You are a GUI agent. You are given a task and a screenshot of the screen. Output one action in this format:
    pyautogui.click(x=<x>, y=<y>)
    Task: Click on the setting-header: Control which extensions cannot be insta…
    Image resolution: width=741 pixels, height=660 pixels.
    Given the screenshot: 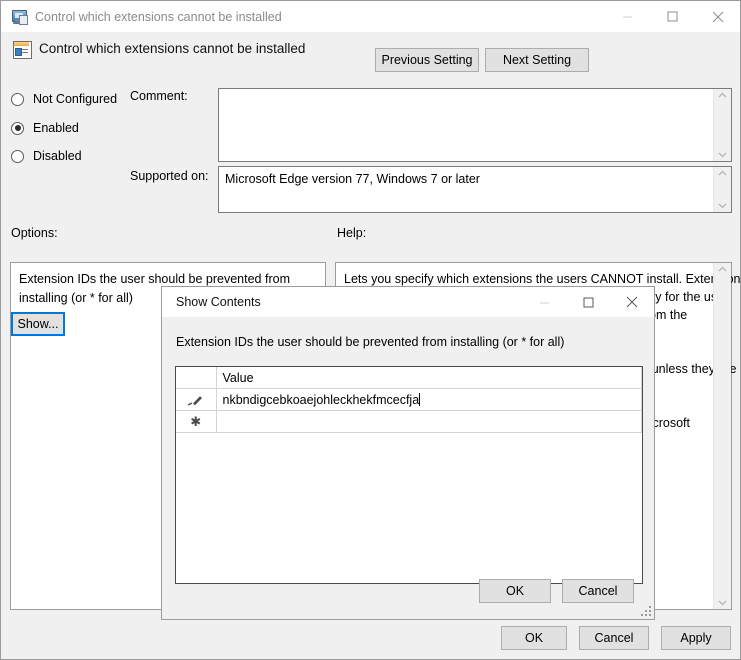 What is the action you would take?
    pyautogui.click(x=370, y=55)
    